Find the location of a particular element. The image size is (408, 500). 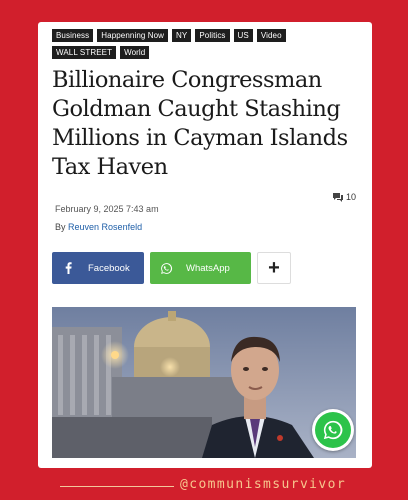

watermark-handle: @communismsurvivor is located at coordinates (263, 484).